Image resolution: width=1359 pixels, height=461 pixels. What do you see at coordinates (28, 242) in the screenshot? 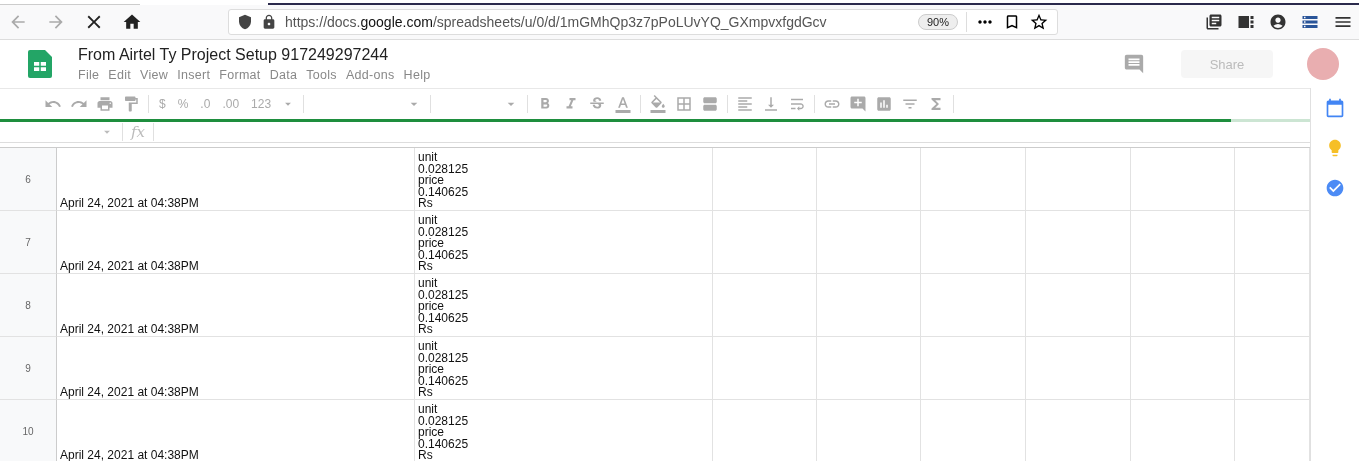
I see `row-header: 7` at bounding box center [28, 242].